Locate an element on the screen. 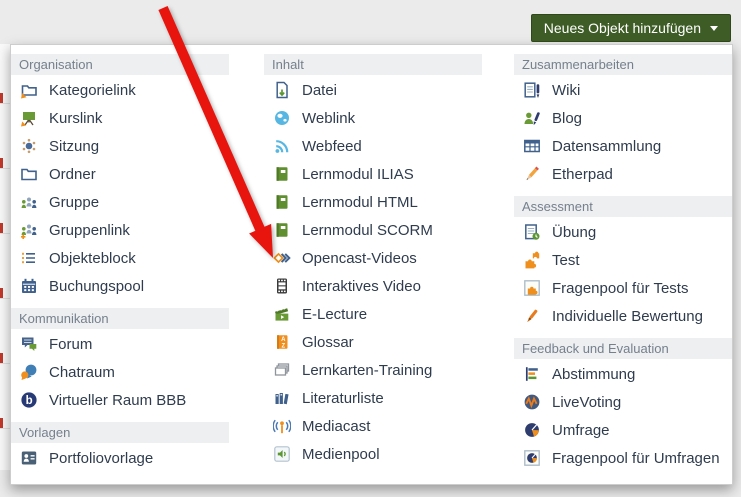 This screenshot has height=497, width=741. menu-item-etherpad: Etherpad is located at coordinates (623, 174).